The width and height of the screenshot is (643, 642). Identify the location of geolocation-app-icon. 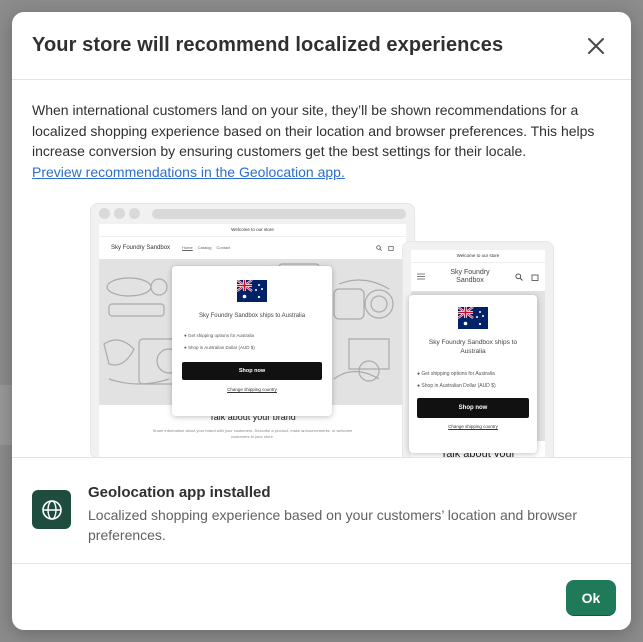
(51, 509).